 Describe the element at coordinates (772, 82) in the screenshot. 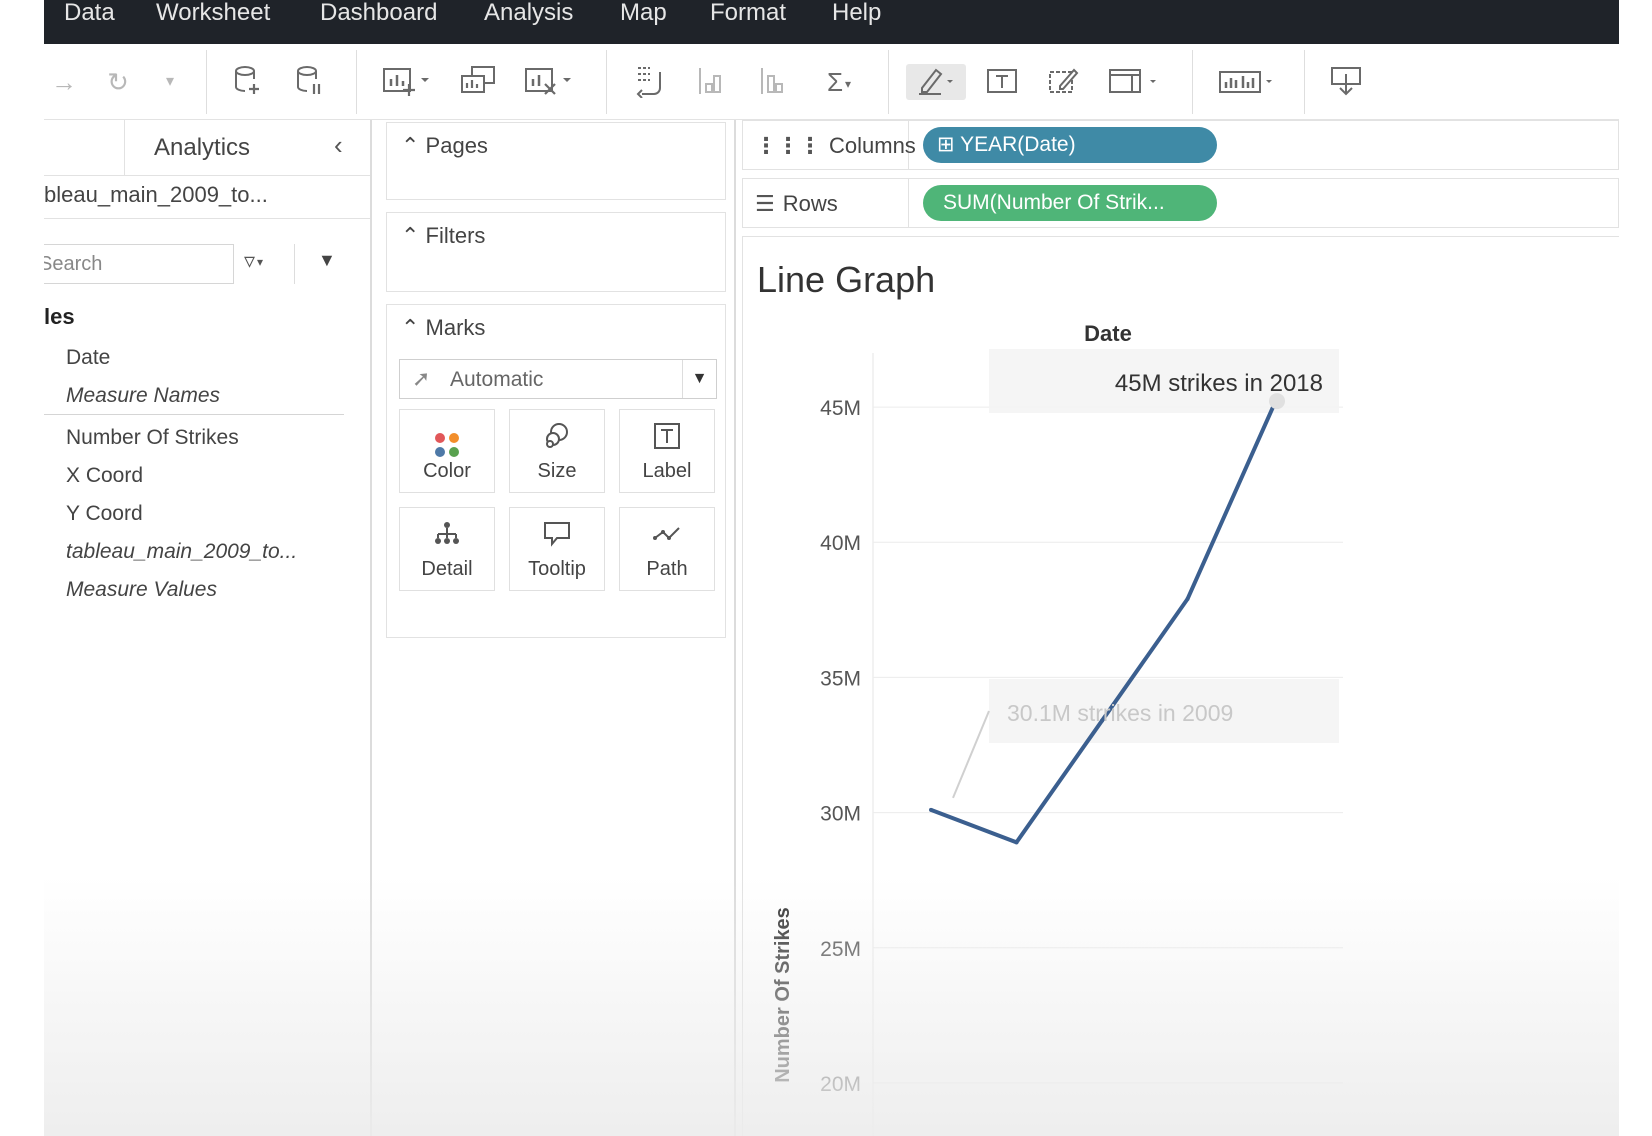

I see `sort-descending-icon` at that location.